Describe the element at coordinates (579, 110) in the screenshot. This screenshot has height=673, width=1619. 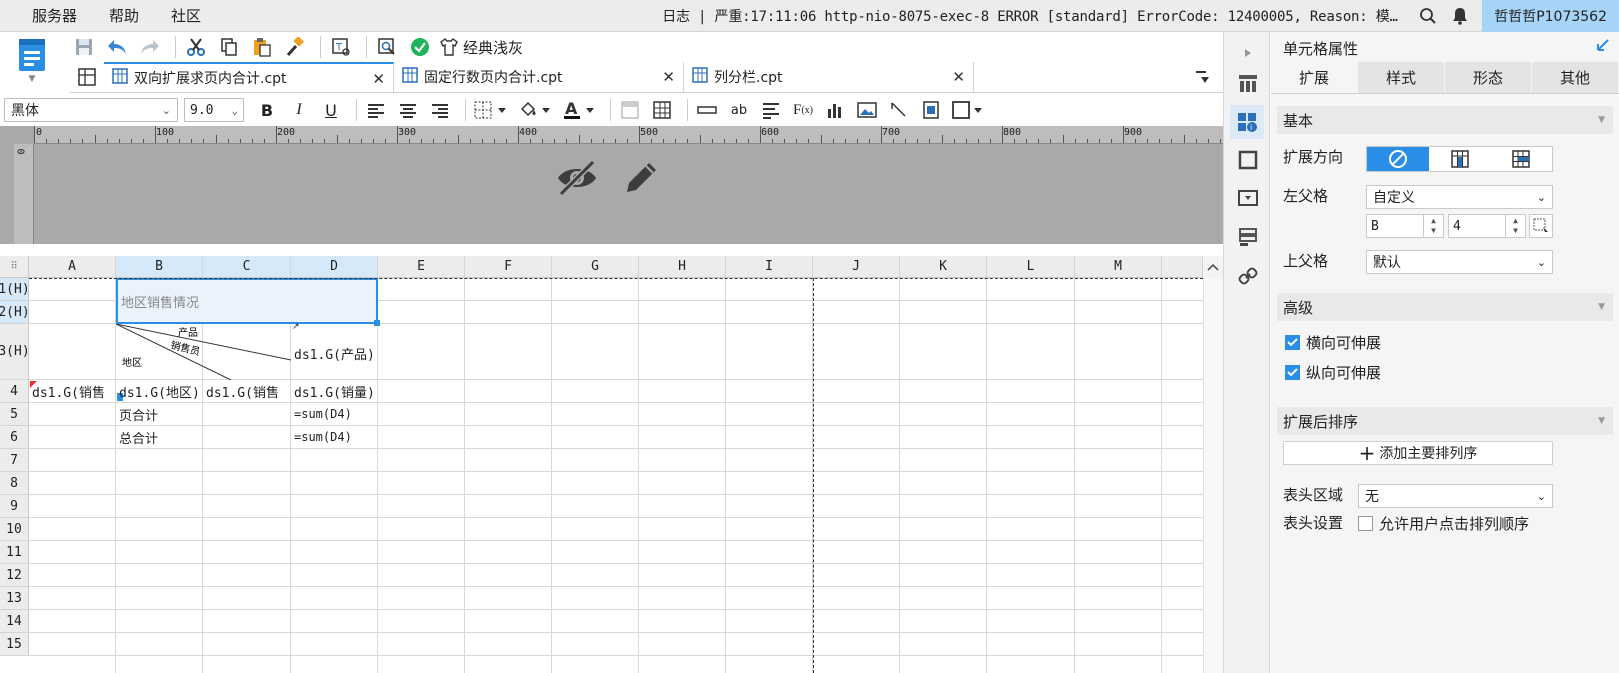
I see `font-color-icon: A` at that location.